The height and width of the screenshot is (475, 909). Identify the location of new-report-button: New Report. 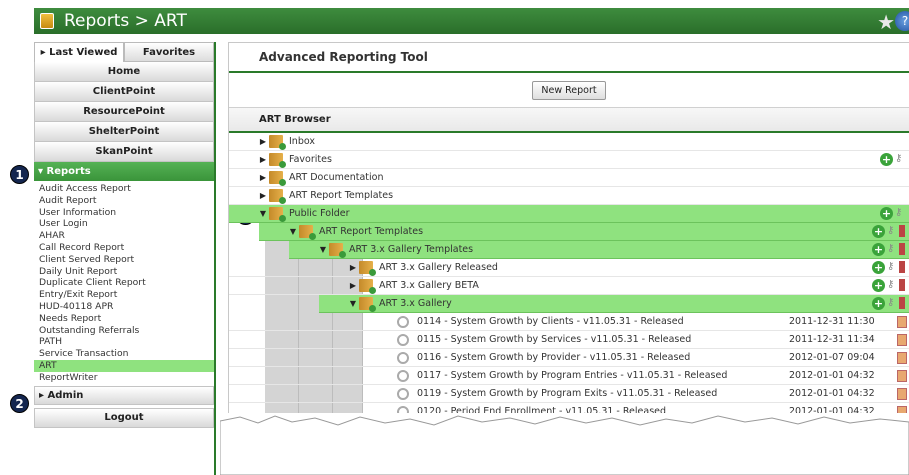
(569, 90).